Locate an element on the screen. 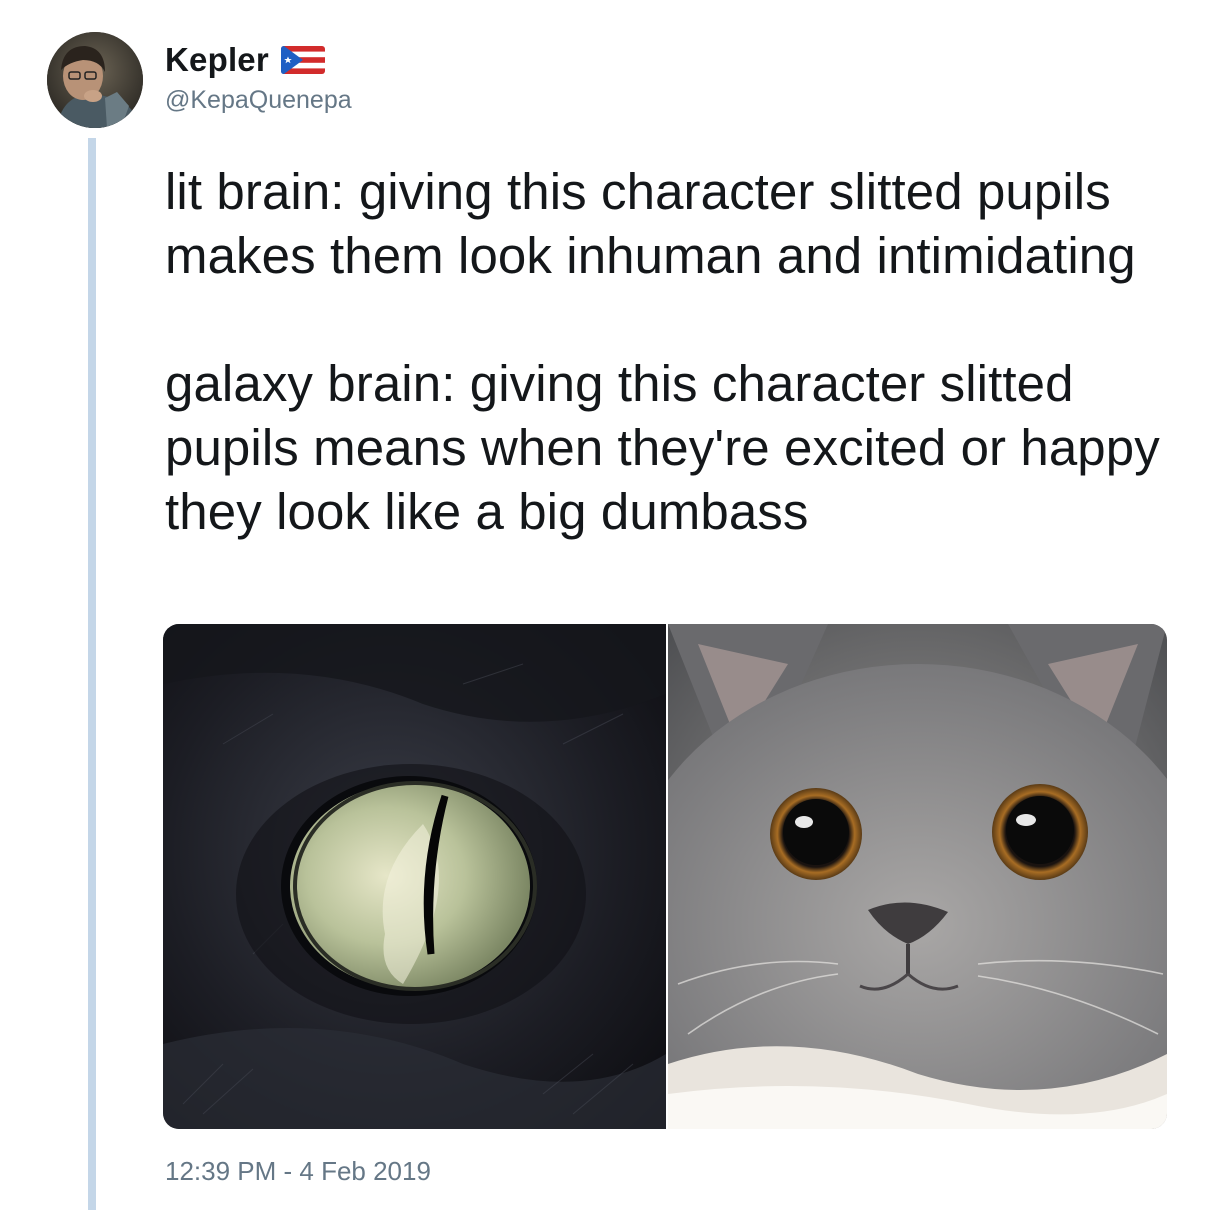 The height and width of the screenshot is (1210, 1210). tweet-timestamp: 12:39 PM - 4 Feb 2019 is located at coordinates (298, 1171).